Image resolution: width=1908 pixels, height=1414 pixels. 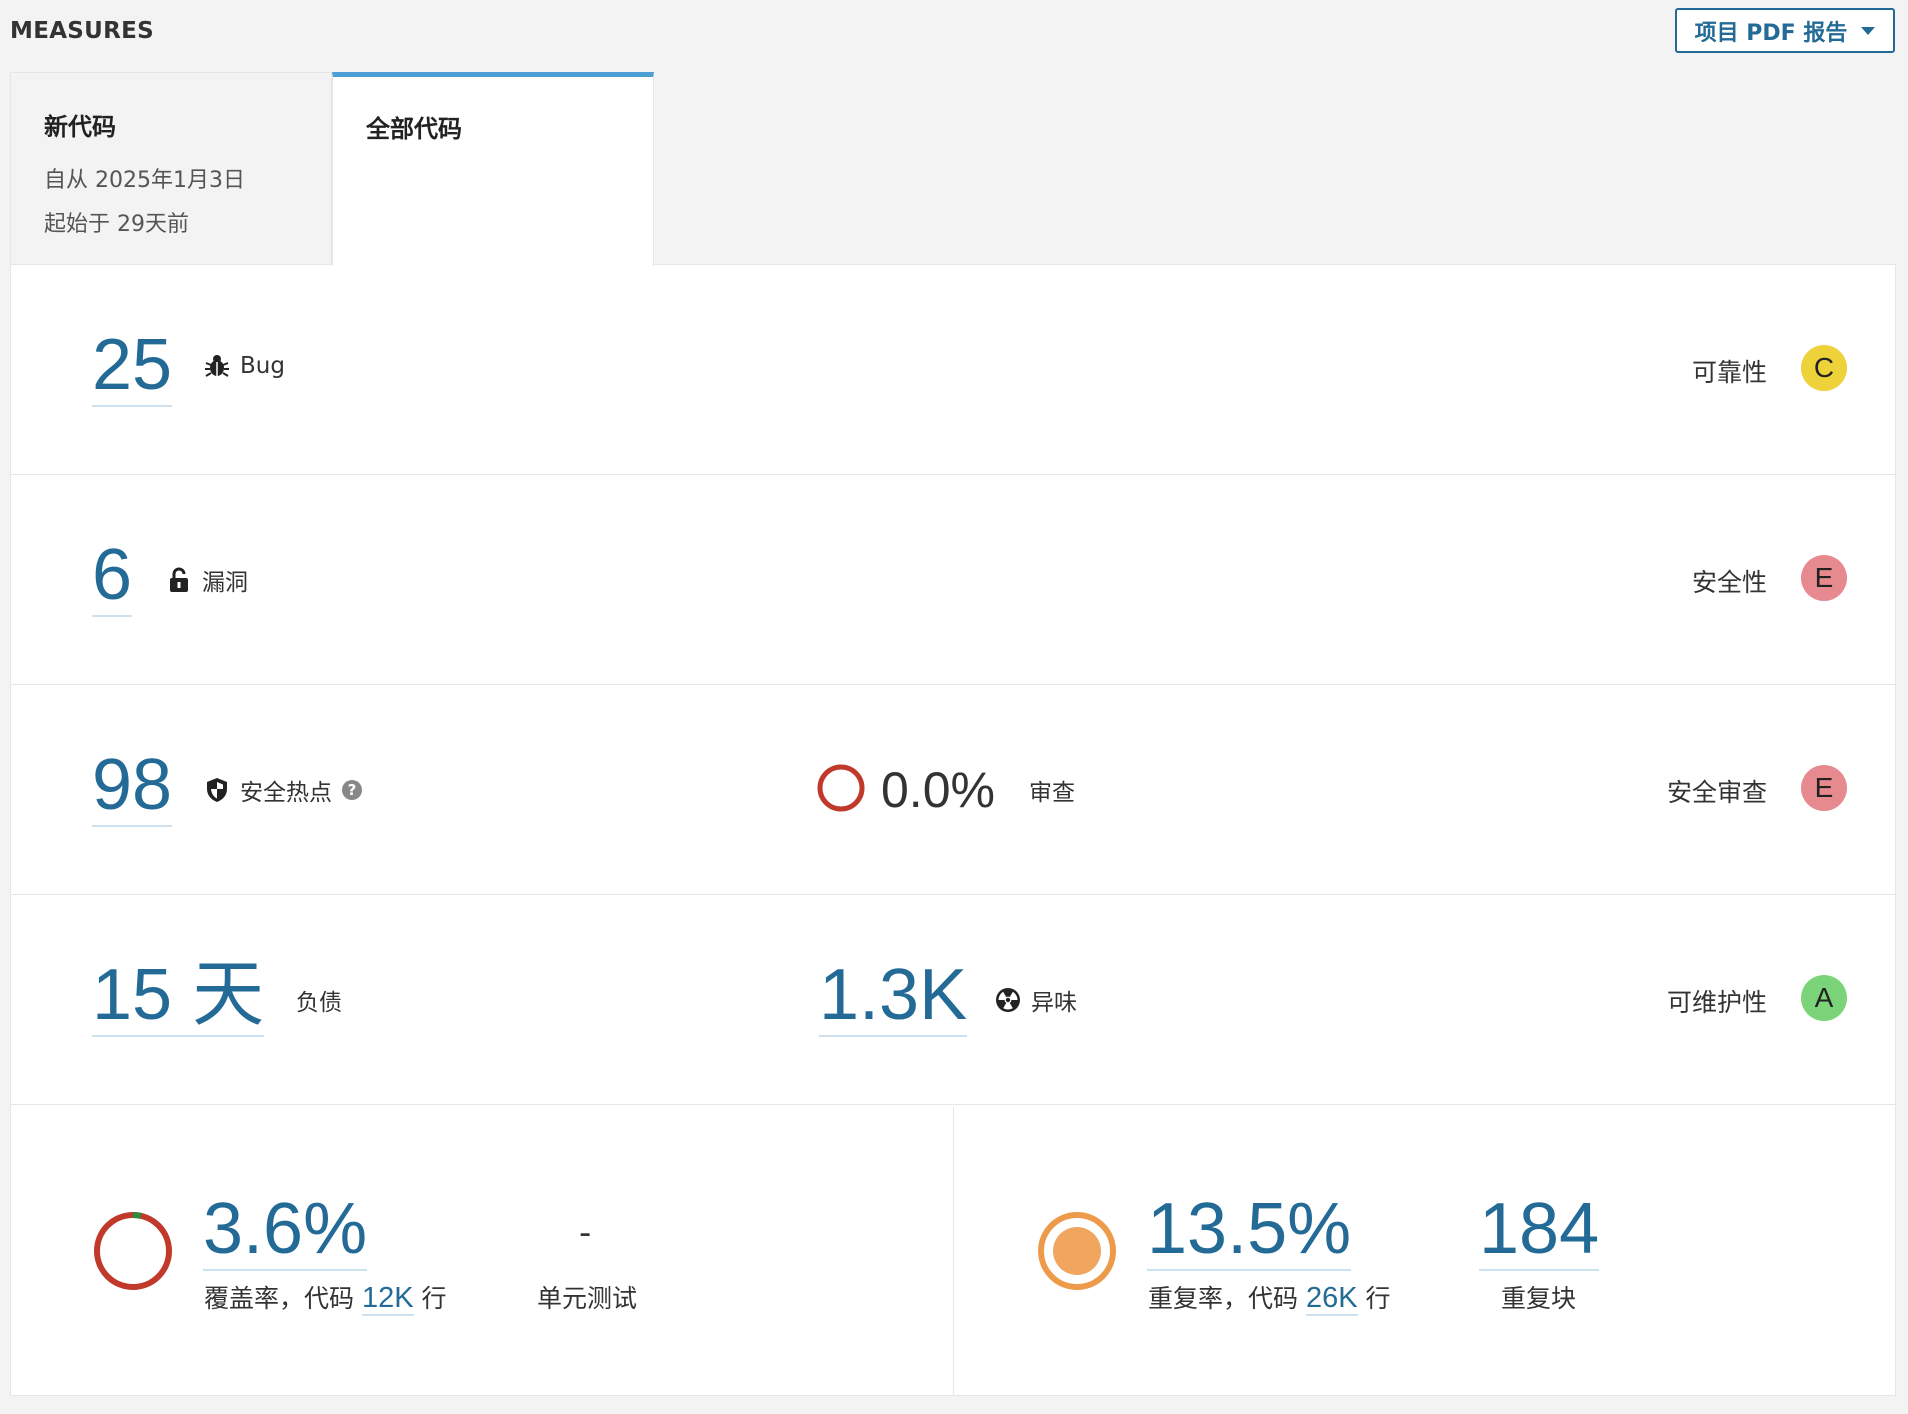 What do you see at coordinates (1771, 33) in the screenshot?
I see `pdf-button-label: 项目 PDF 报告` at bounding box center [1771, 33].